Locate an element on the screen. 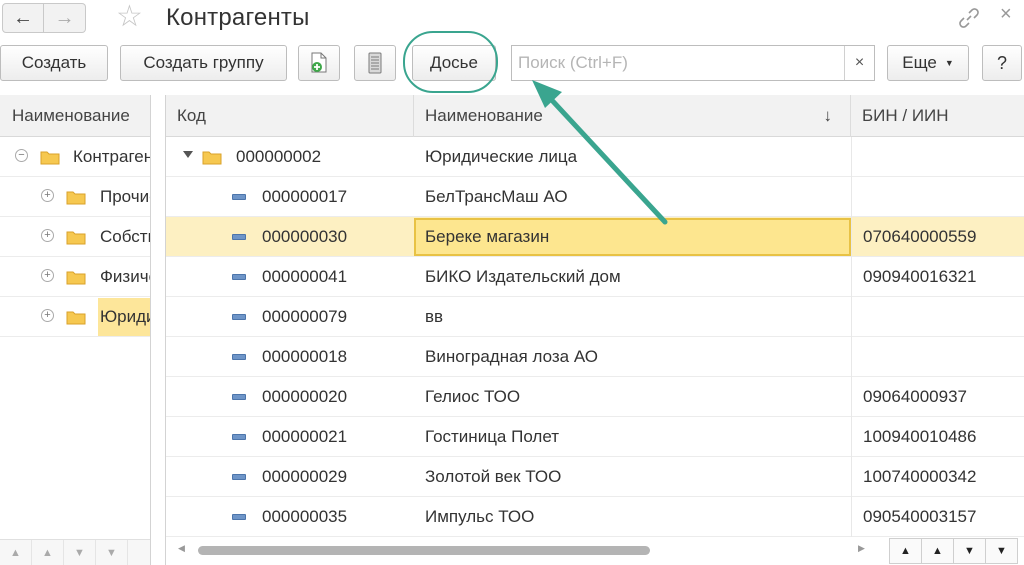 The image size is (1024, 565). title-bar: ← → ☆ Контрагенты × is located at coordinates (512, 19).